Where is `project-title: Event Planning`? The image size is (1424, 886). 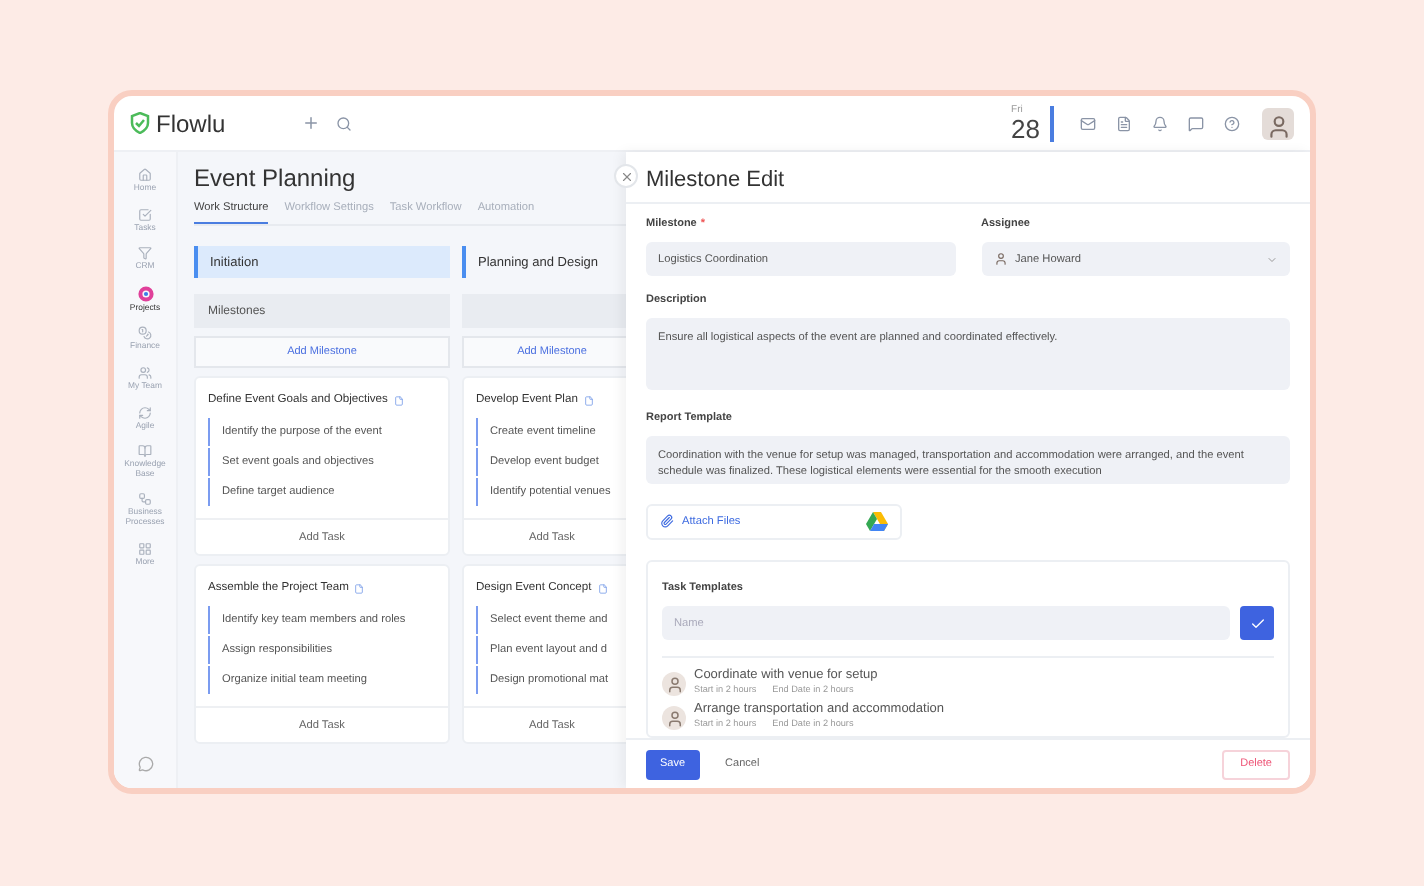 project-title: Event Planning is located at coordinates (276, 178).